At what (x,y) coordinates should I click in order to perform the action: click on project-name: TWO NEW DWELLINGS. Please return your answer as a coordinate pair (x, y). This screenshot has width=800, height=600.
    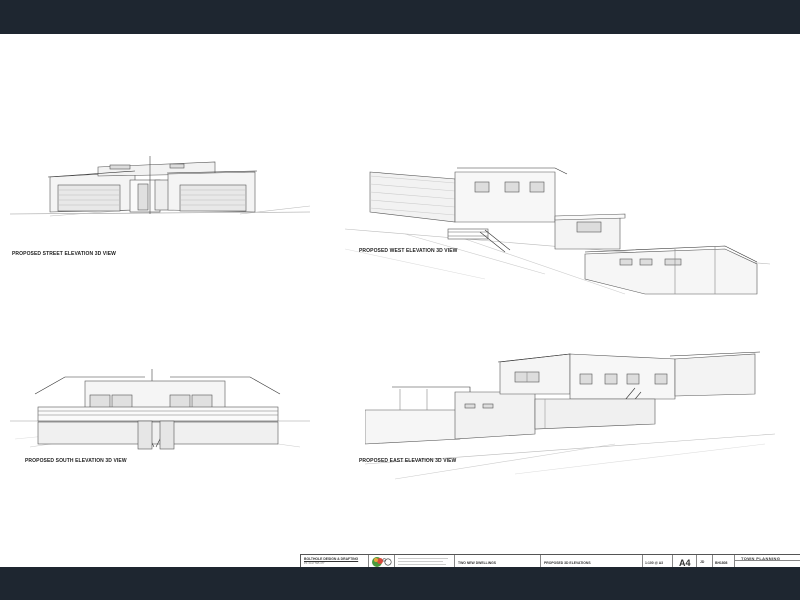
    Looking at the image, I should click on (477, 563).